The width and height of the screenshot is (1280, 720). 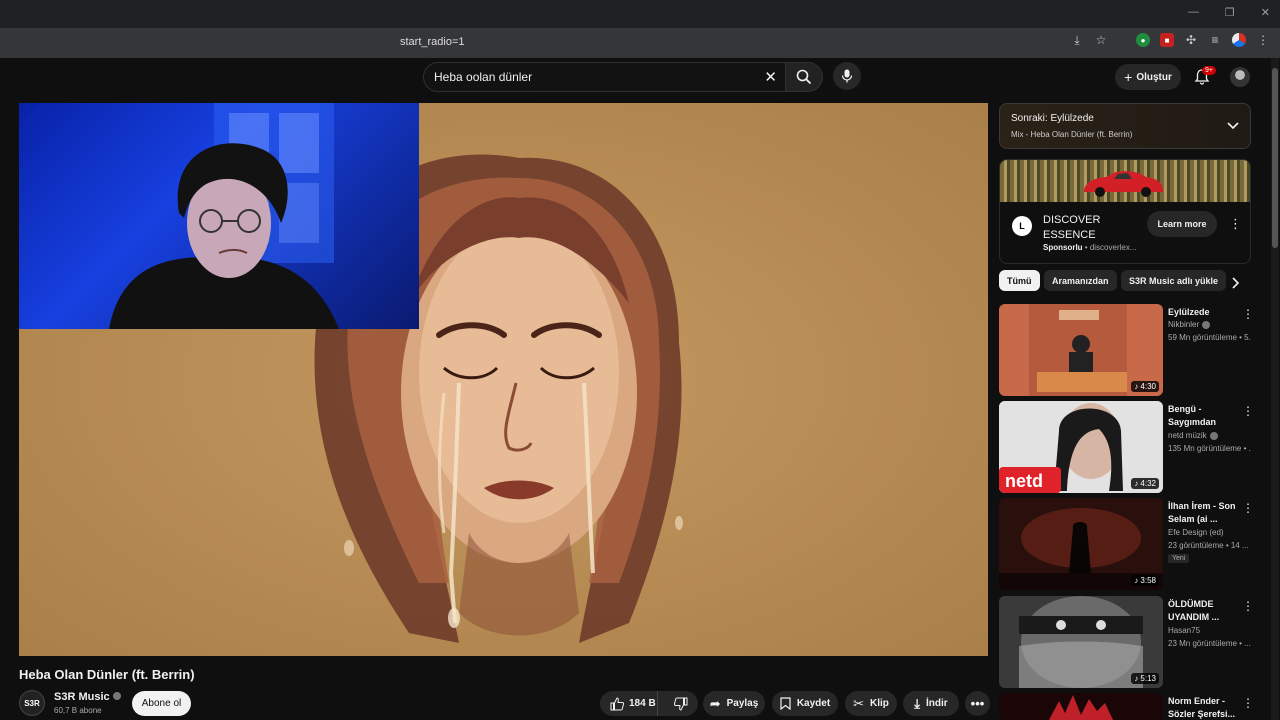 What do you see at coordinates (1235, 283) in the screenshot?
I see `chevron-right-icon` at bounding box center [1235, 283].